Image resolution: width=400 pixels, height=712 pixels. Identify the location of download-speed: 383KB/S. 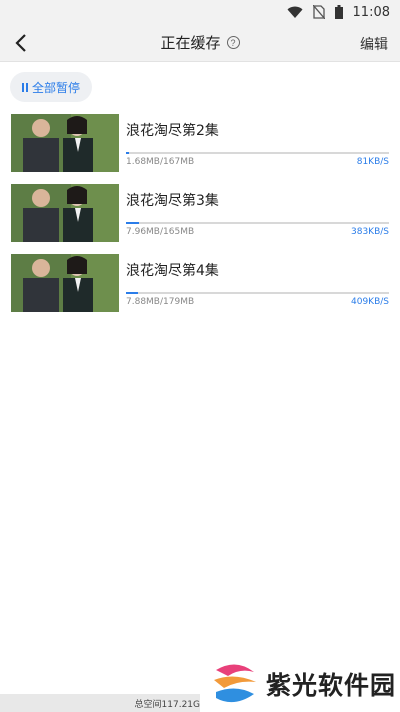
(370, 232).